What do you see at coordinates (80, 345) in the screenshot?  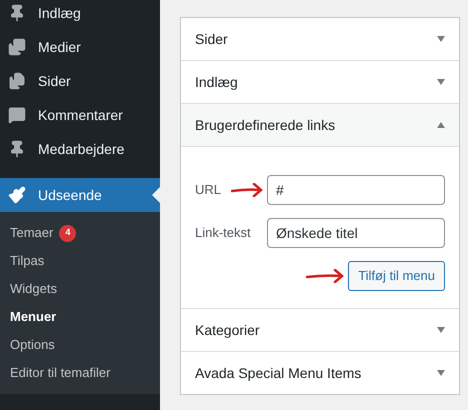 I see `submenu-item: Options` at bounding box center [80, 345].